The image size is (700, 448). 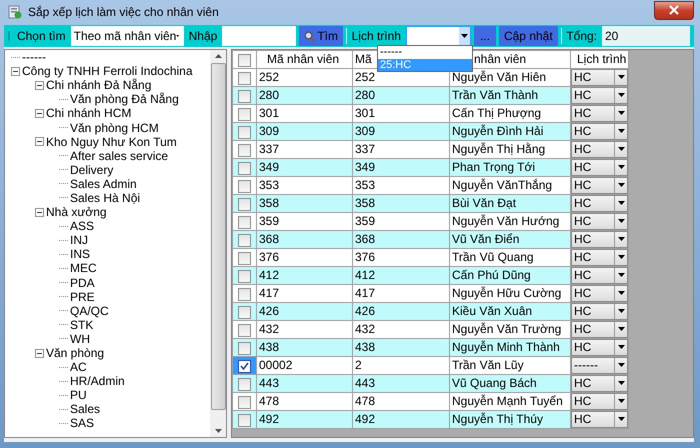 What do you see at coordinates (111, 141) in the screenshot?
I see `tree-item: Kho Nguy Như Kon Tum` at bounding box center [111, 141].